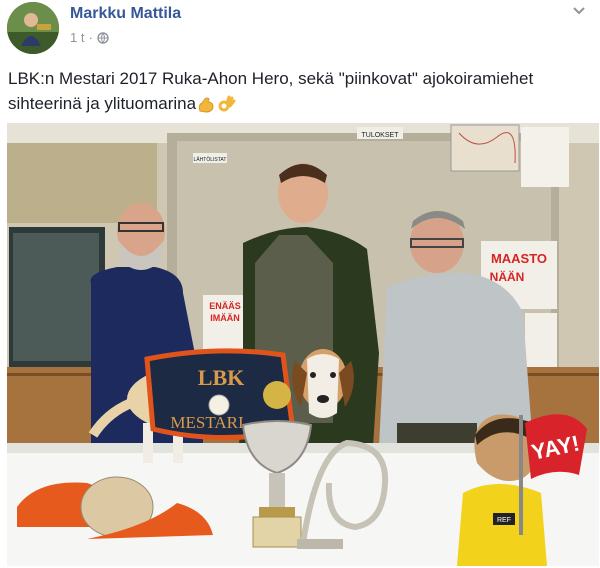 The width and height of the screenshot is (600, 568). Describe the element at coordinates (579, 11) in the screenshot. I see `chevron-down-icon` at that location.